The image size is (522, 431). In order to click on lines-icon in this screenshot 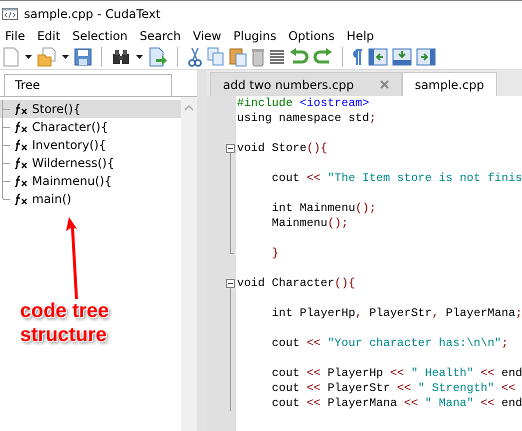, I will do `click(277, 57)`.